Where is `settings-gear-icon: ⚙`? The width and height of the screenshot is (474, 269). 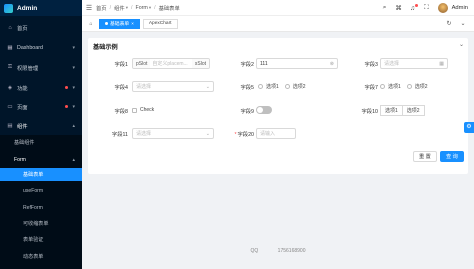 settings-gear-icon: ⚙ is located at coordinates (469, 127).